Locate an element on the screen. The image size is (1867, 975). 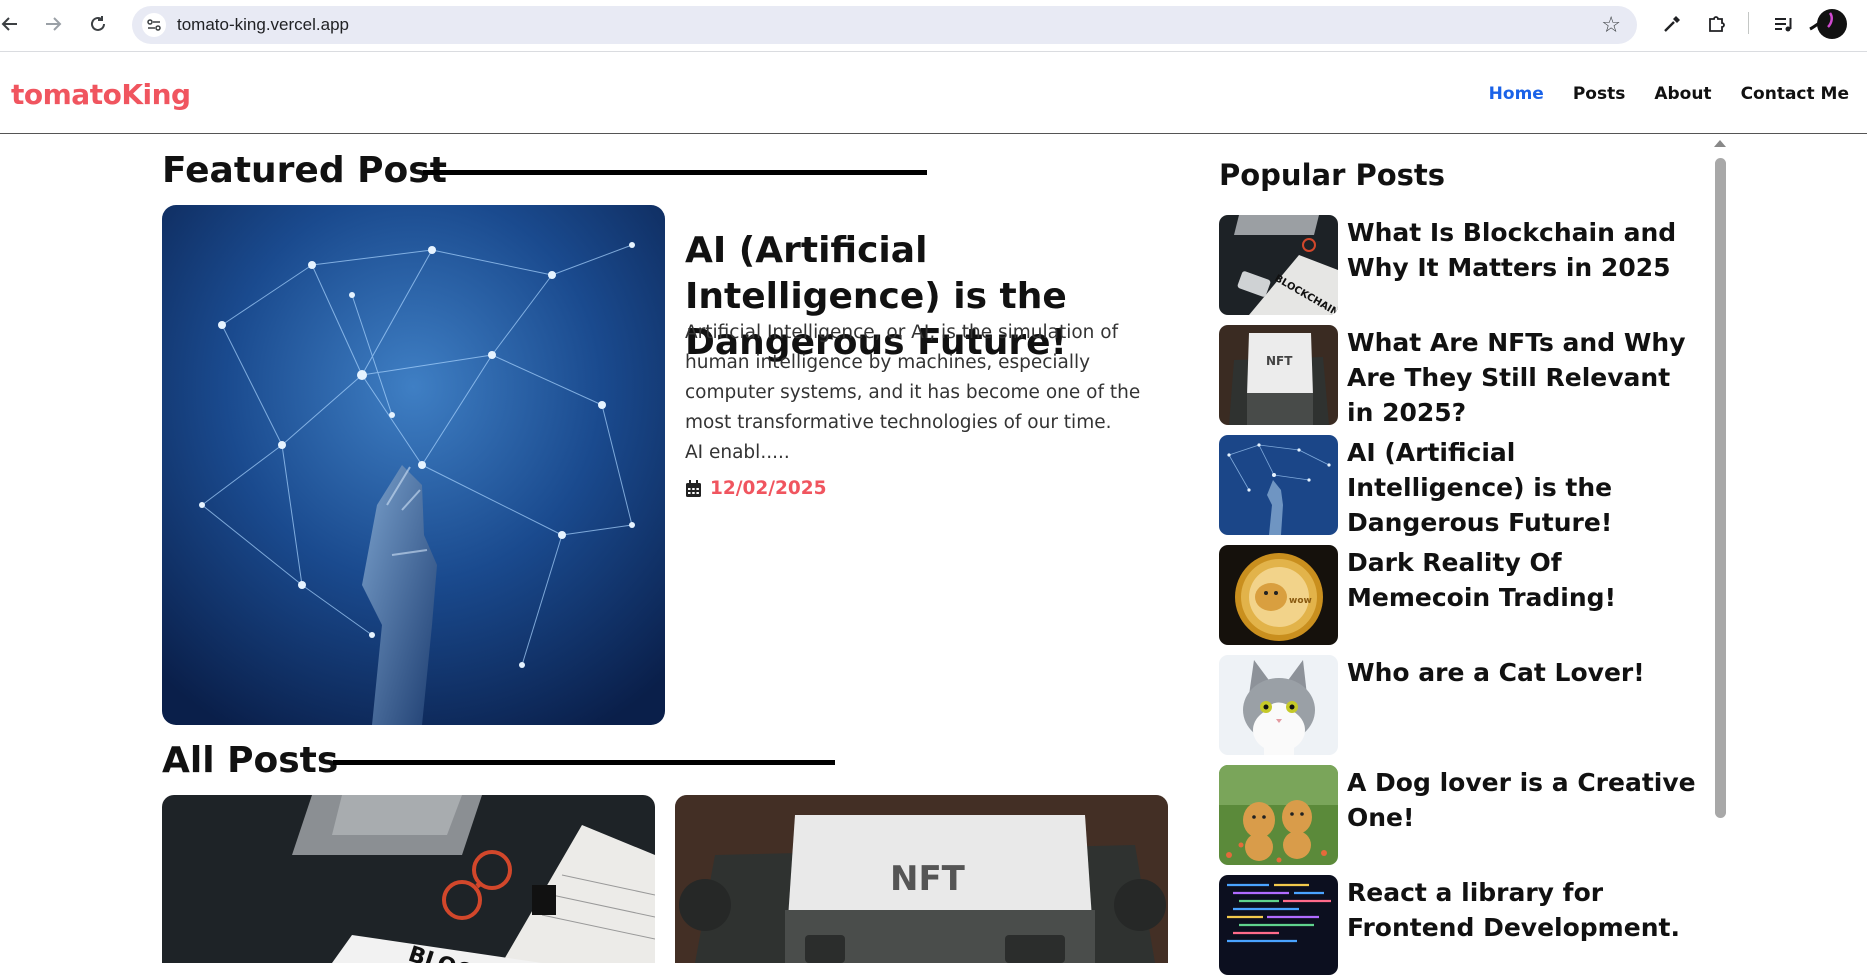
popular-title: A Dog lover is a Creative One! is located at coordinates (1522, 800).